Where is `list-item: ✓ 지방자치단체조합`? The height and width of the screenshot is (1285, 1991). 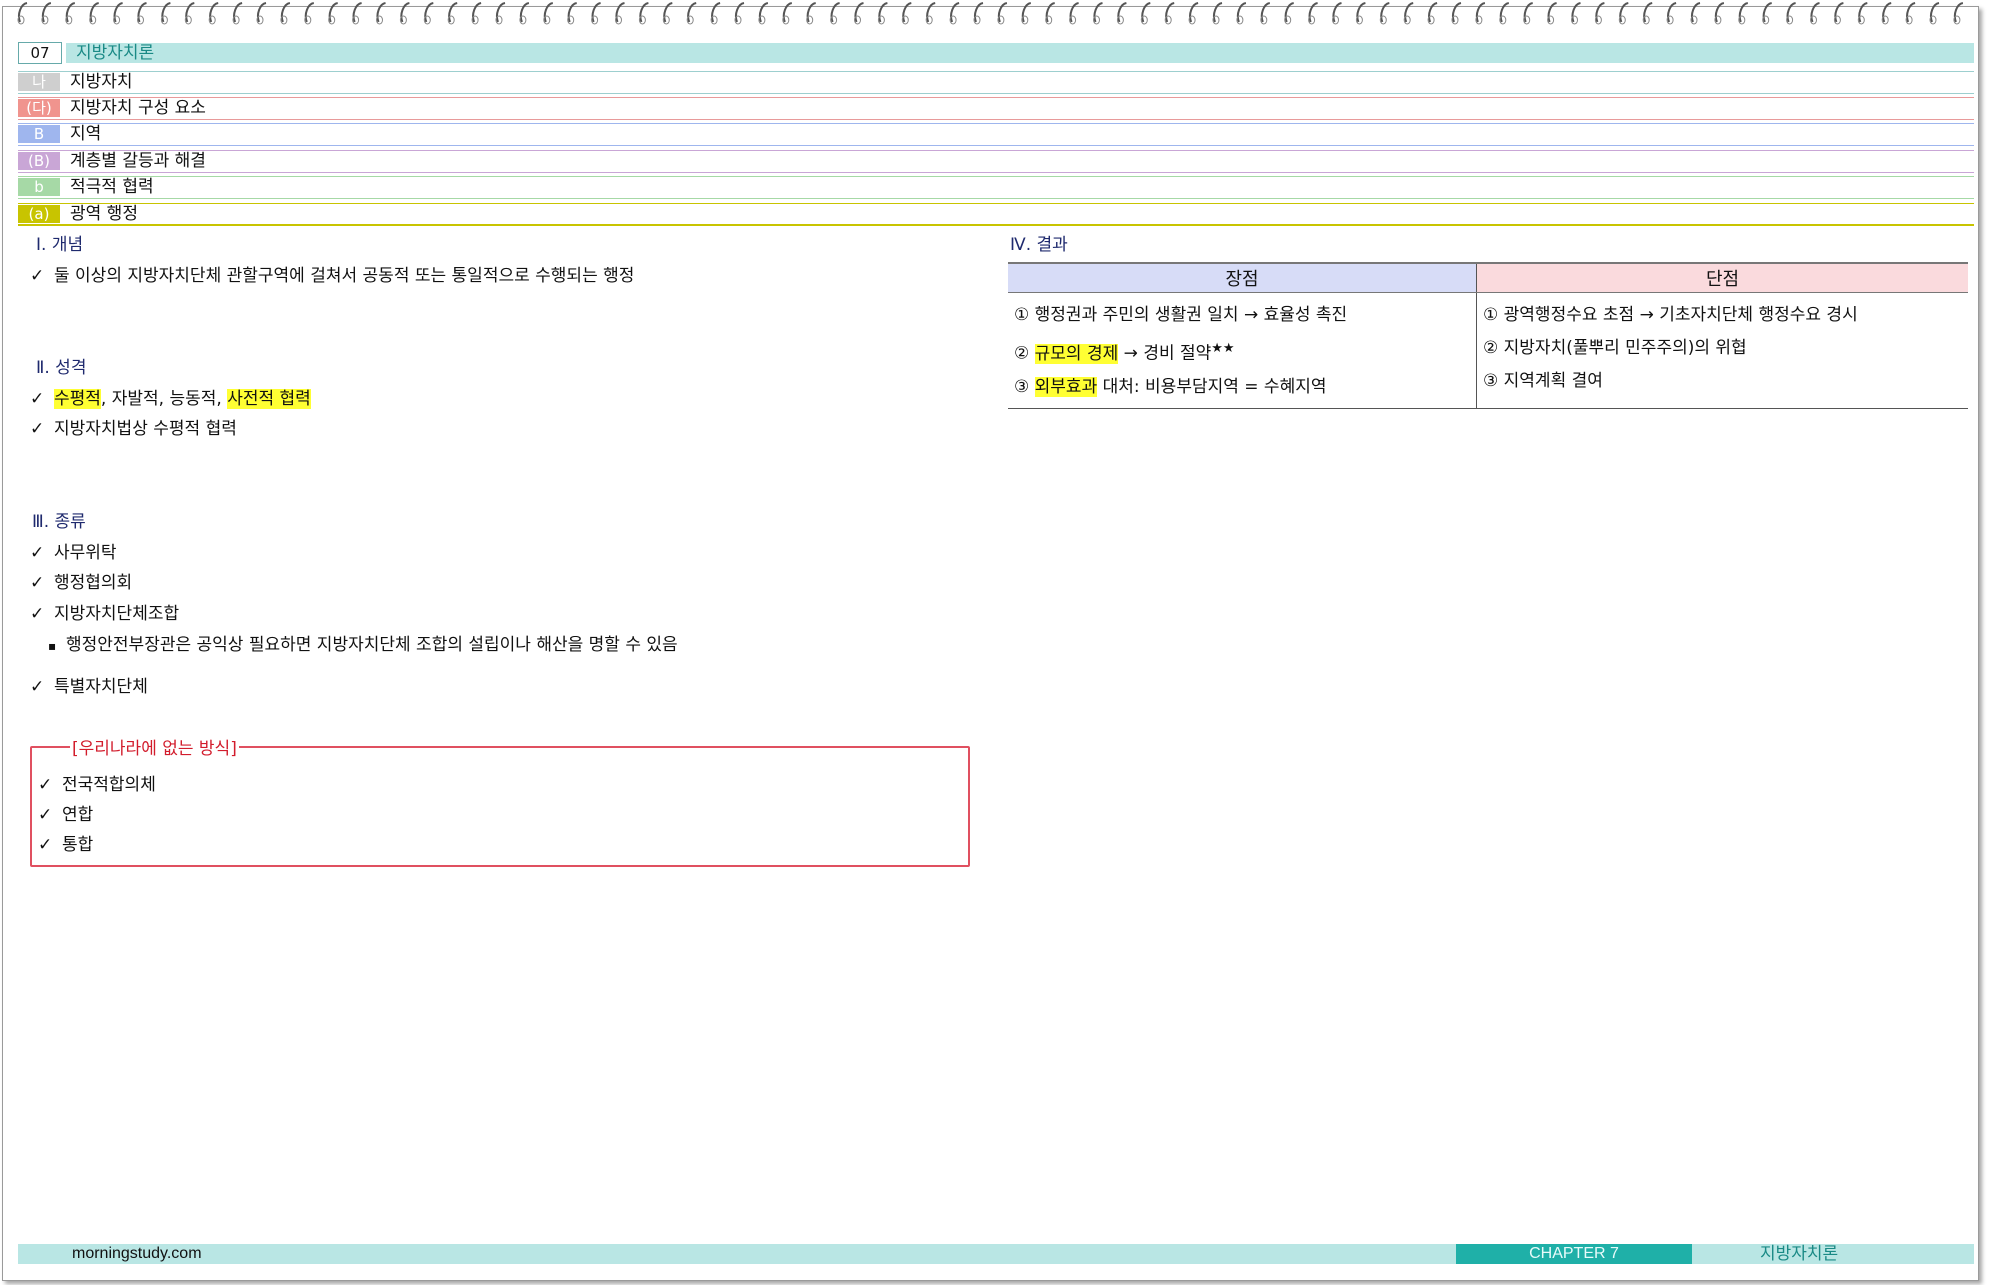 list-item: ✓ 지방자치단체조합 is located at coordinates (104, 611).